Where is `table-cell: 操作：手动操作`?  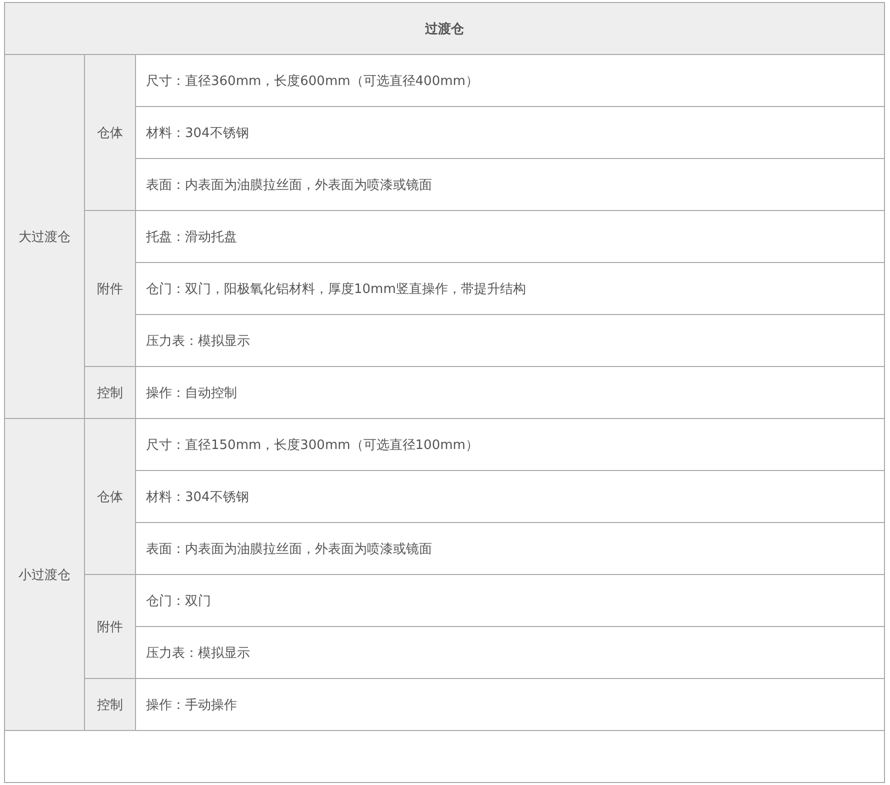
table-cell: 操作：手动操作 is located at coordinates (510, 704).